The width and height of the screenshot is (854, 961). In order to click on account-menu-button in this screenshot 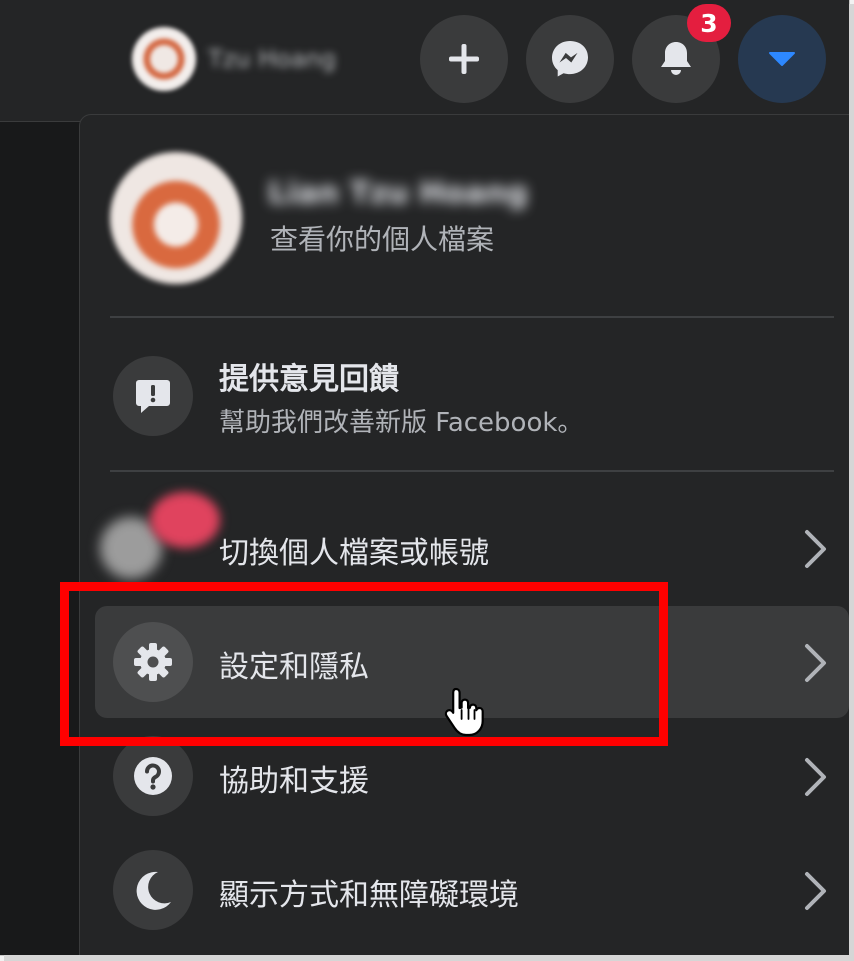, I will do `click(782, 59)`.